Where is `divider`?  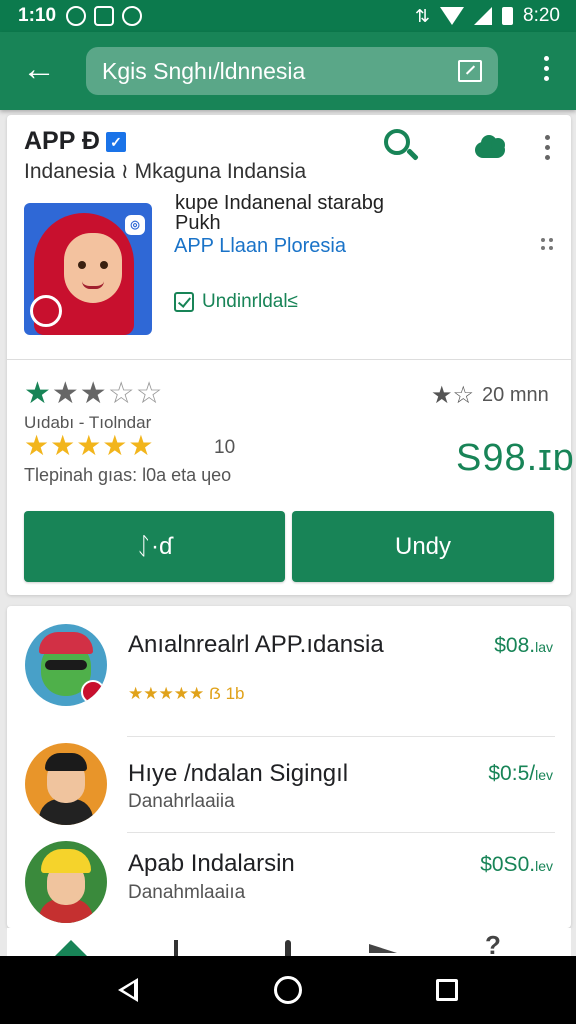 divider is located at coordinates (289, 359).